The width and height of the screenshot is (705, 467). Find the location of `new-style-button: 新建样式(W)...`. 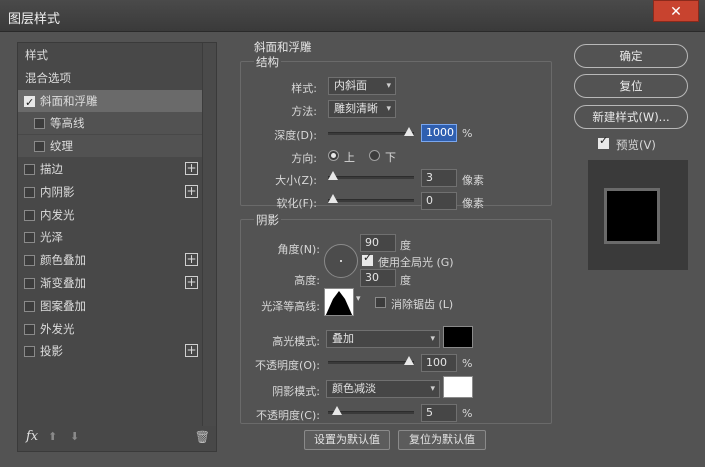

new-style-button: 新建样式(W)... is located at coordinates (631, 117).